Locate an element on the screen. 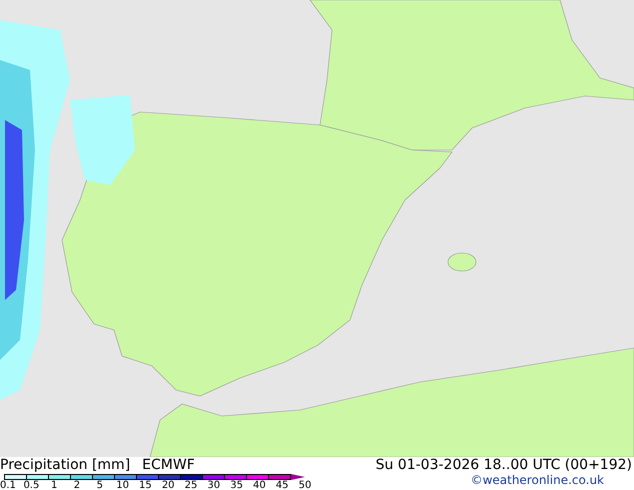 Image resolution: width=634 pixels, height=490 pixels. valid-time: Su 01-03-2026 18..00 UTC (00+192) is located at coordinates (504, 465).